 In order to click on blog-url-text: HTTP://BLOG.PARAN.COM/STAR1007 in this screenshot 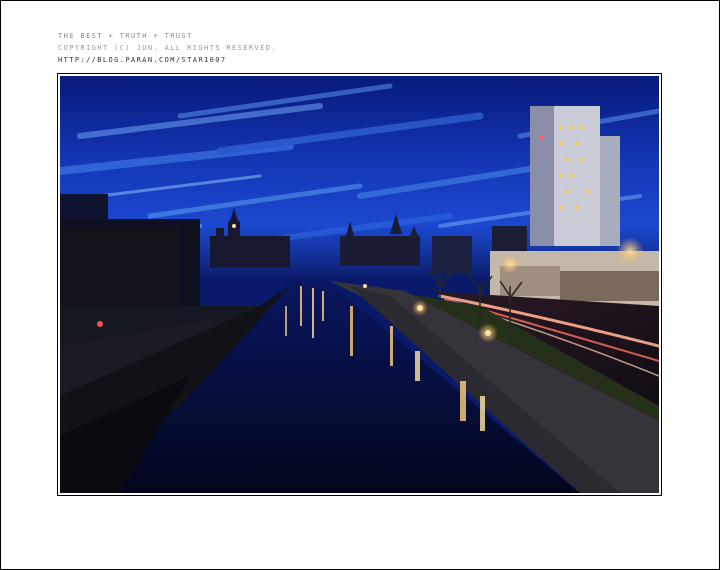, I will do `click(142, 60)`.